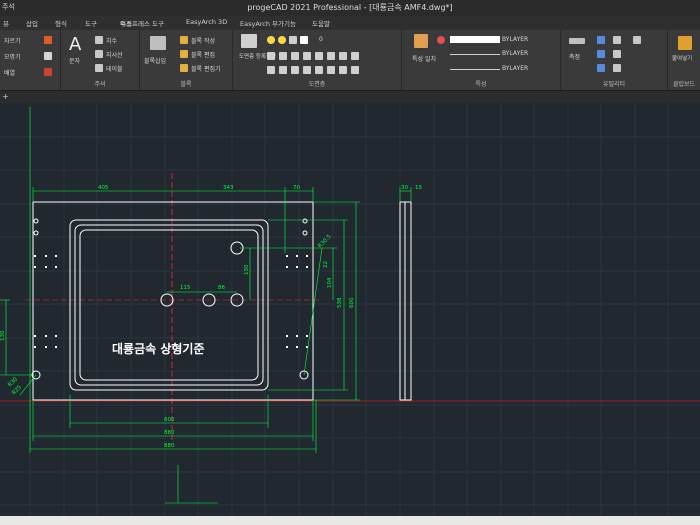  Describe the element at coordinates (74, 60) in the screenshot. I see `text-button-label: 문자` at that location.